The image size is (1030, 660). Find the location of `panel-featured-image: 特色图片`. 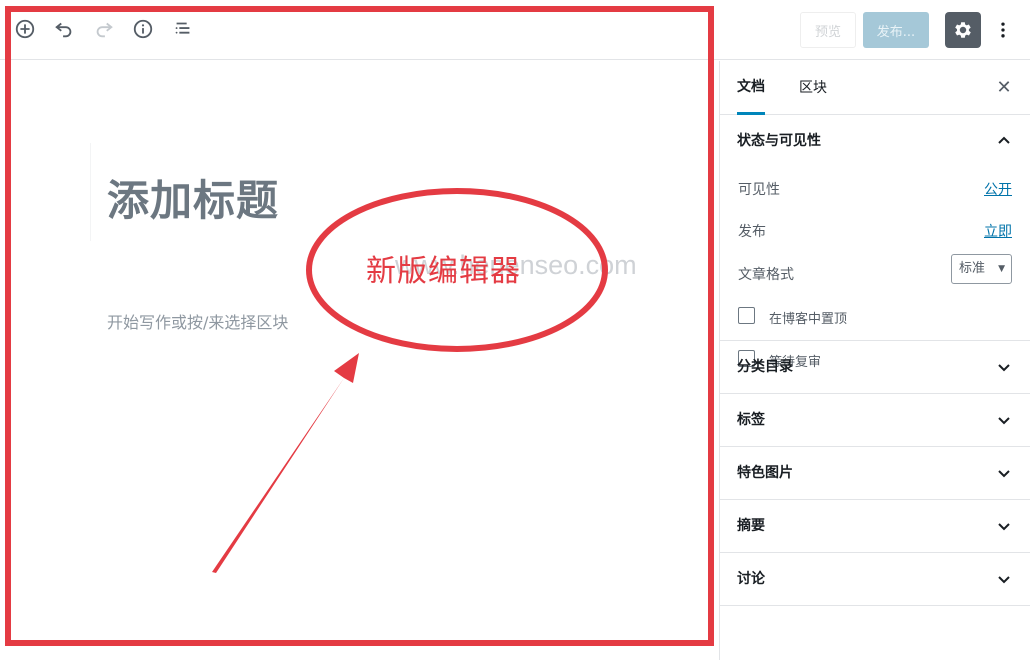

panel-featured-image: 特色图片 is located at coordinates (875, 473).